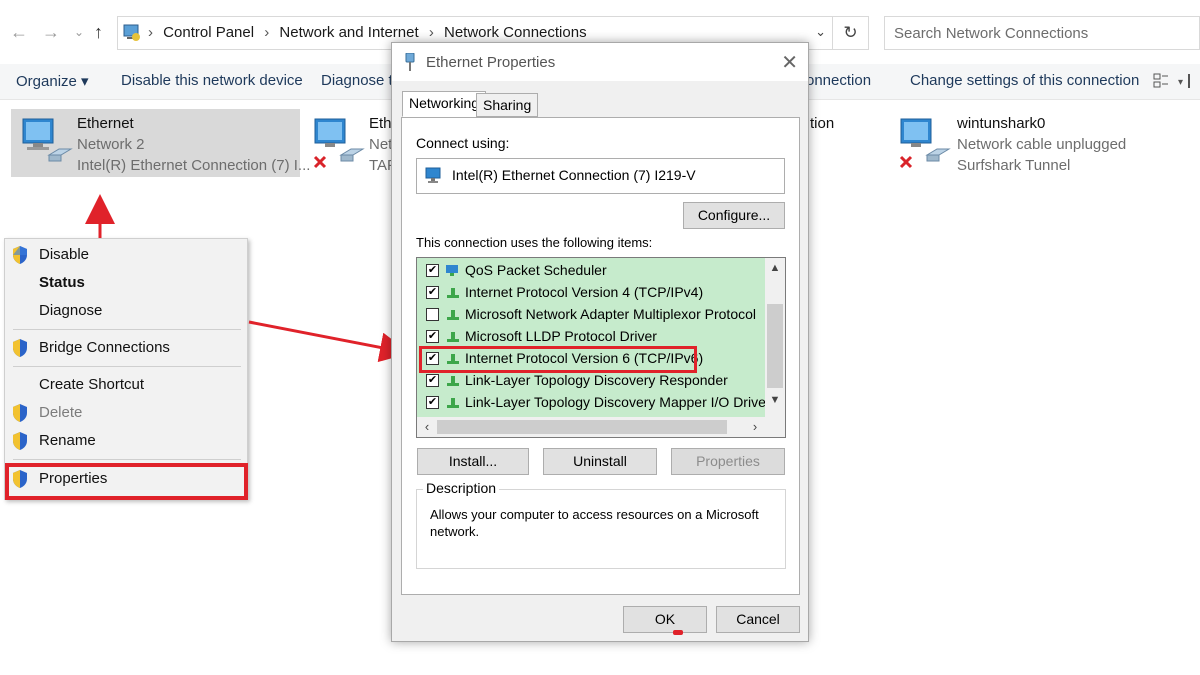  I want to click on menu-item-status: Status, so click(127, 283).